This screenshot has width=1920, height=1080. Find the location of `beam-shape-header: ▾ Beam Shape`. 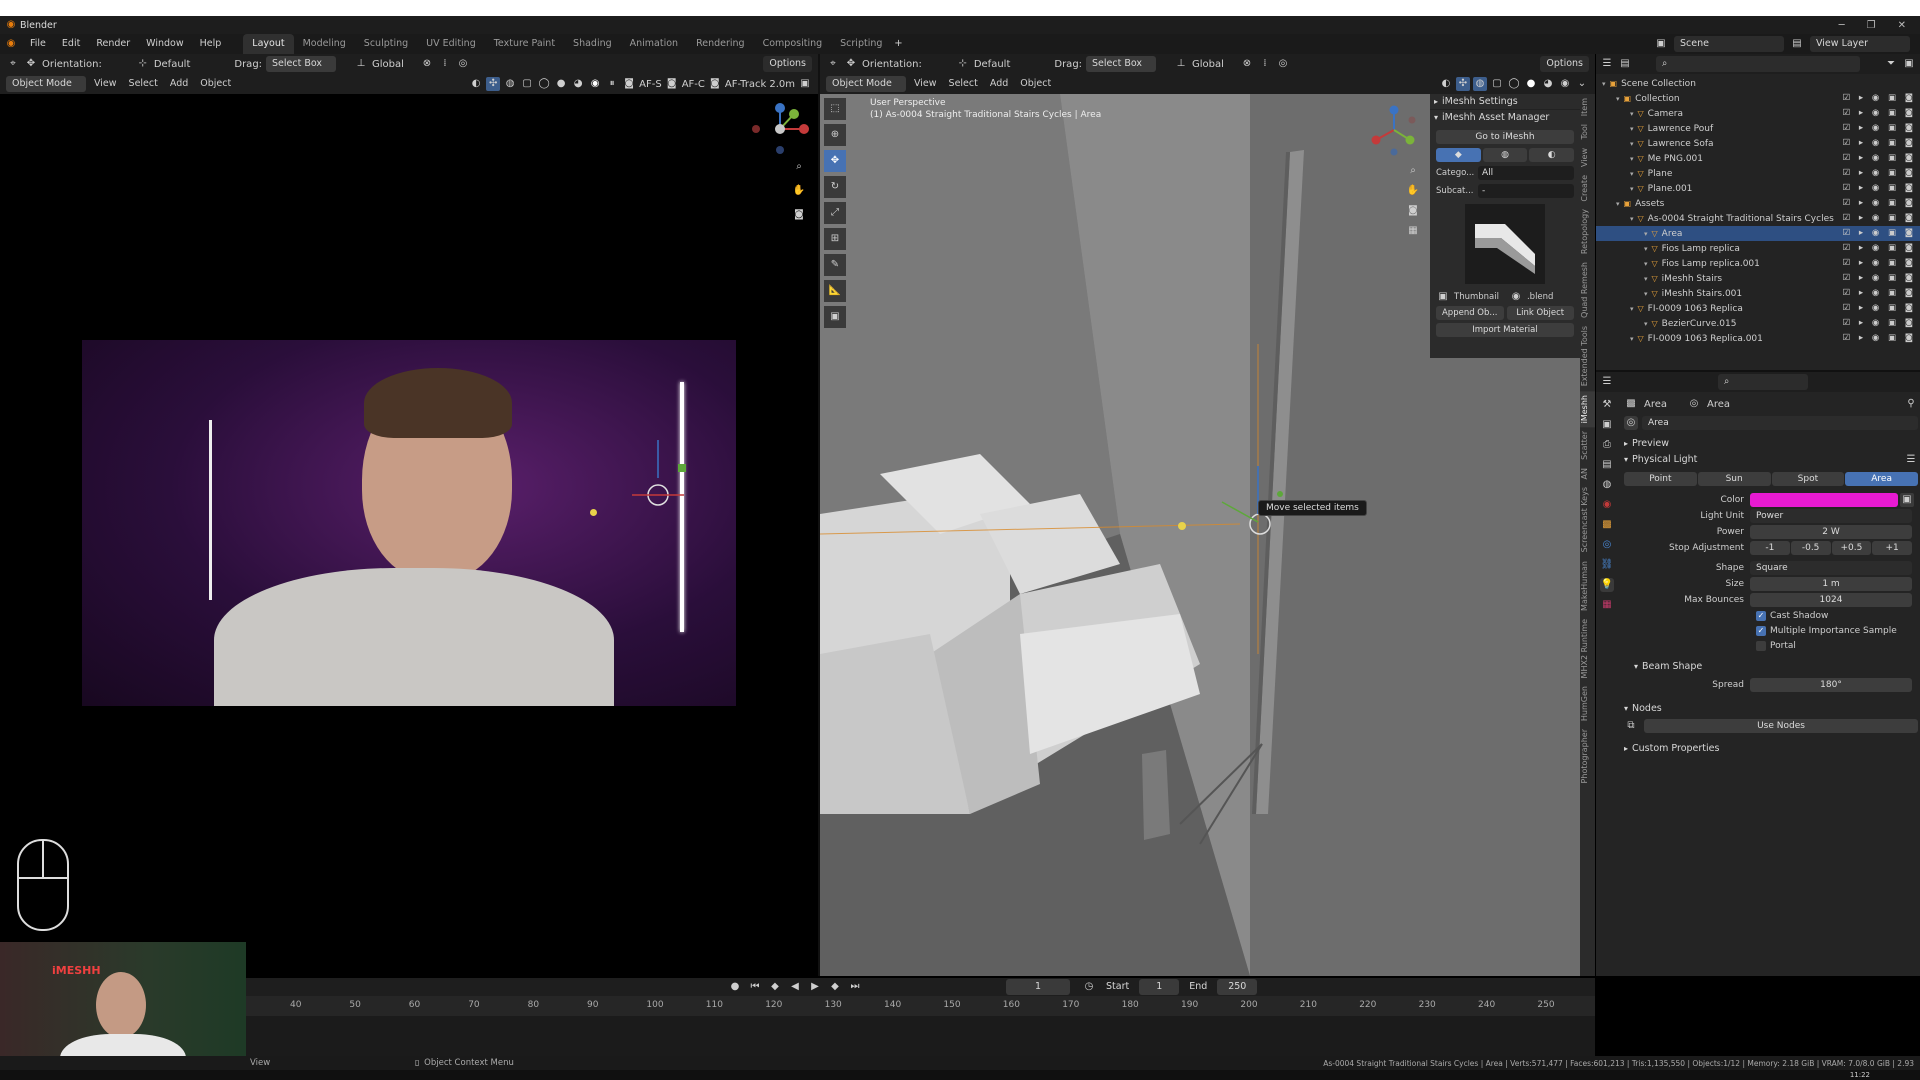

beam-shape-header: ▾ Beam Shape is located at coordinates (1769, 667).